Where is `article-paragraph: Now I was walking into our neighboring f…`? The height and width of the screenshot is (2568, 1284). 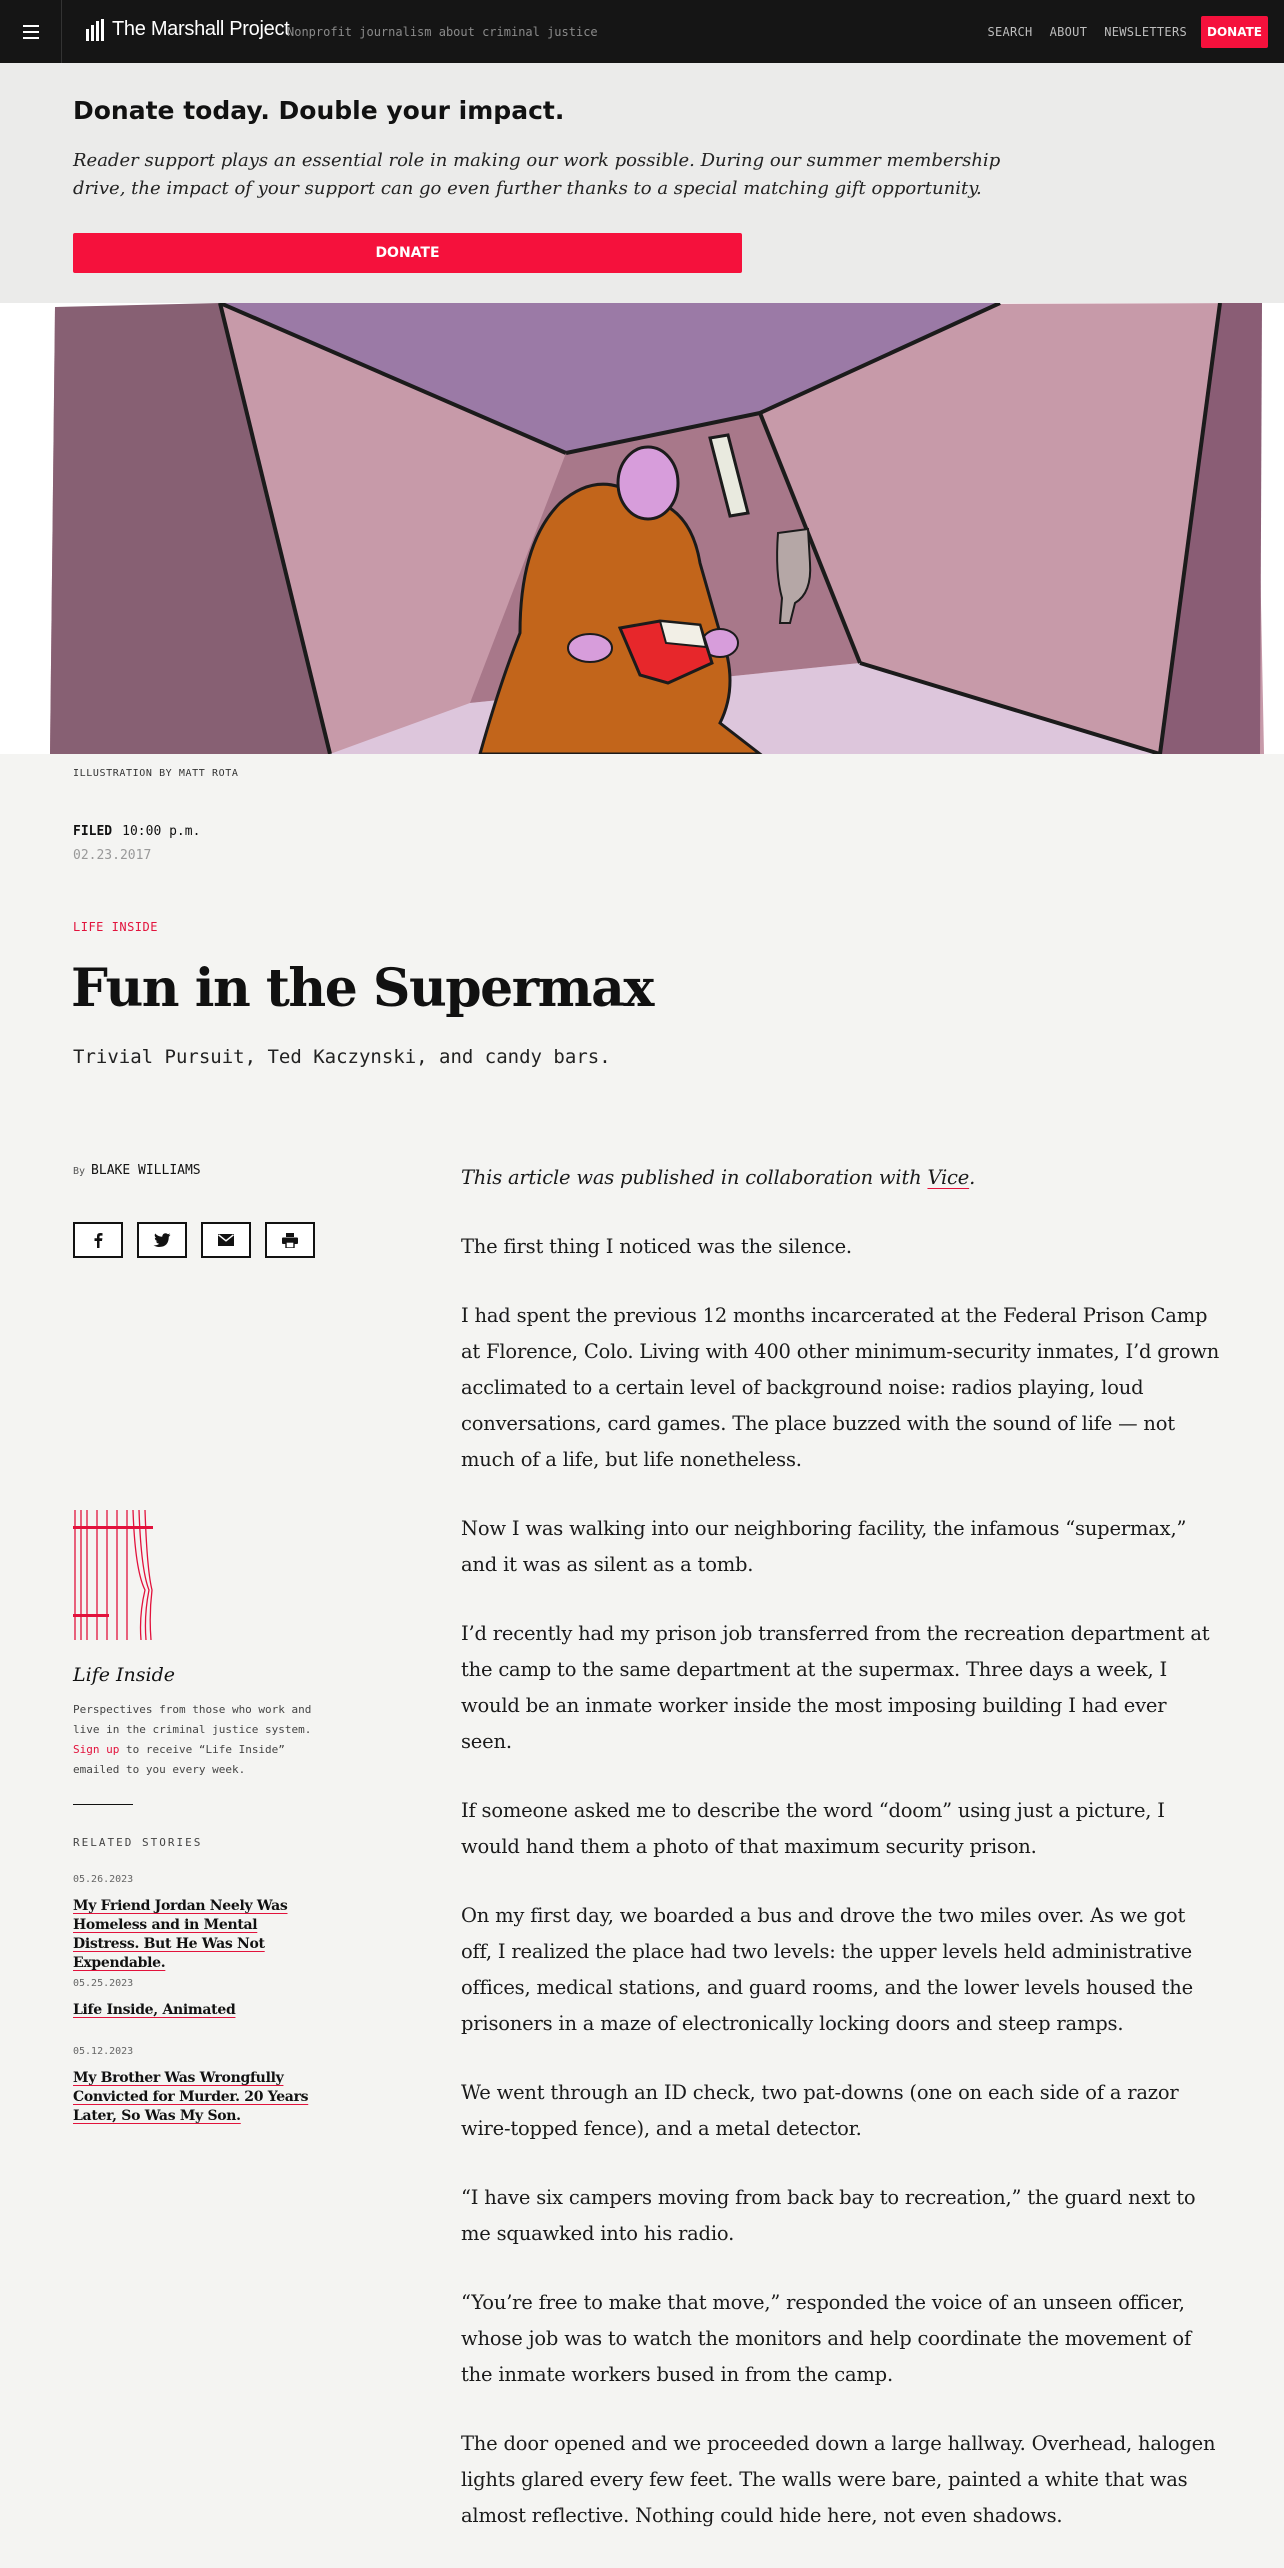 article-paragraph: Now I was walking into our neighboring f… is located at coordinates (824, 1546).